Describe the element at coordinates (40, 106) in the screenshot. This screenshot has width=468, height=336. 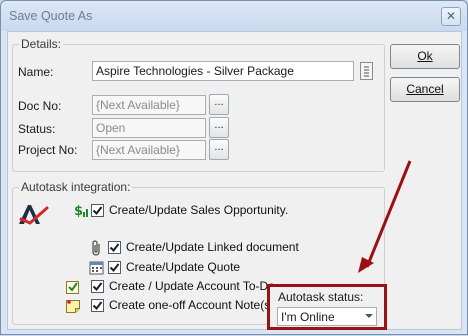
I see `doc-no-label: Doc No:` at that location.